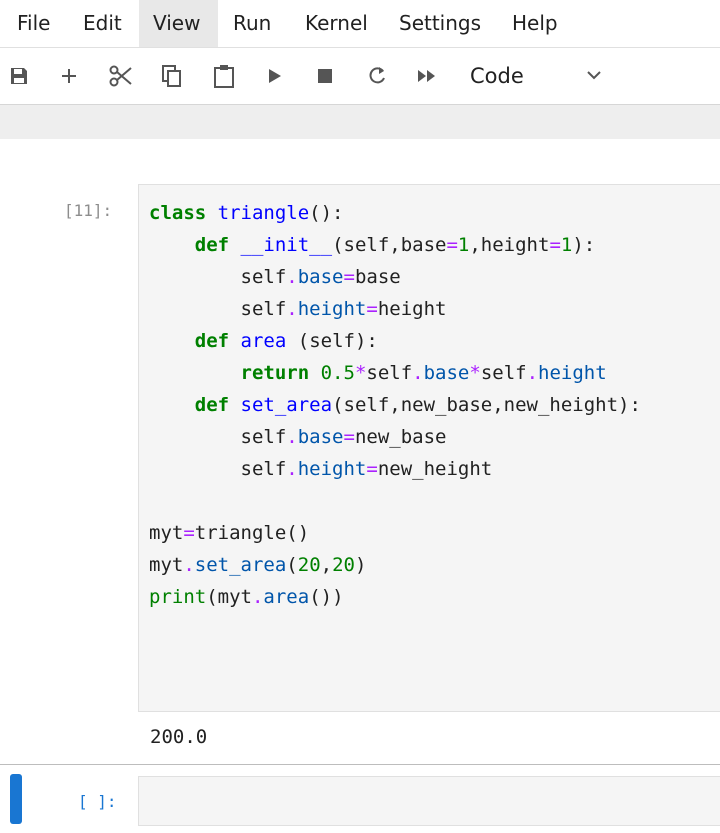  What do you see at coordinates (427, 76) in the screenshot?
I see `fast-forward-icon` at bounding box center [427, 76].